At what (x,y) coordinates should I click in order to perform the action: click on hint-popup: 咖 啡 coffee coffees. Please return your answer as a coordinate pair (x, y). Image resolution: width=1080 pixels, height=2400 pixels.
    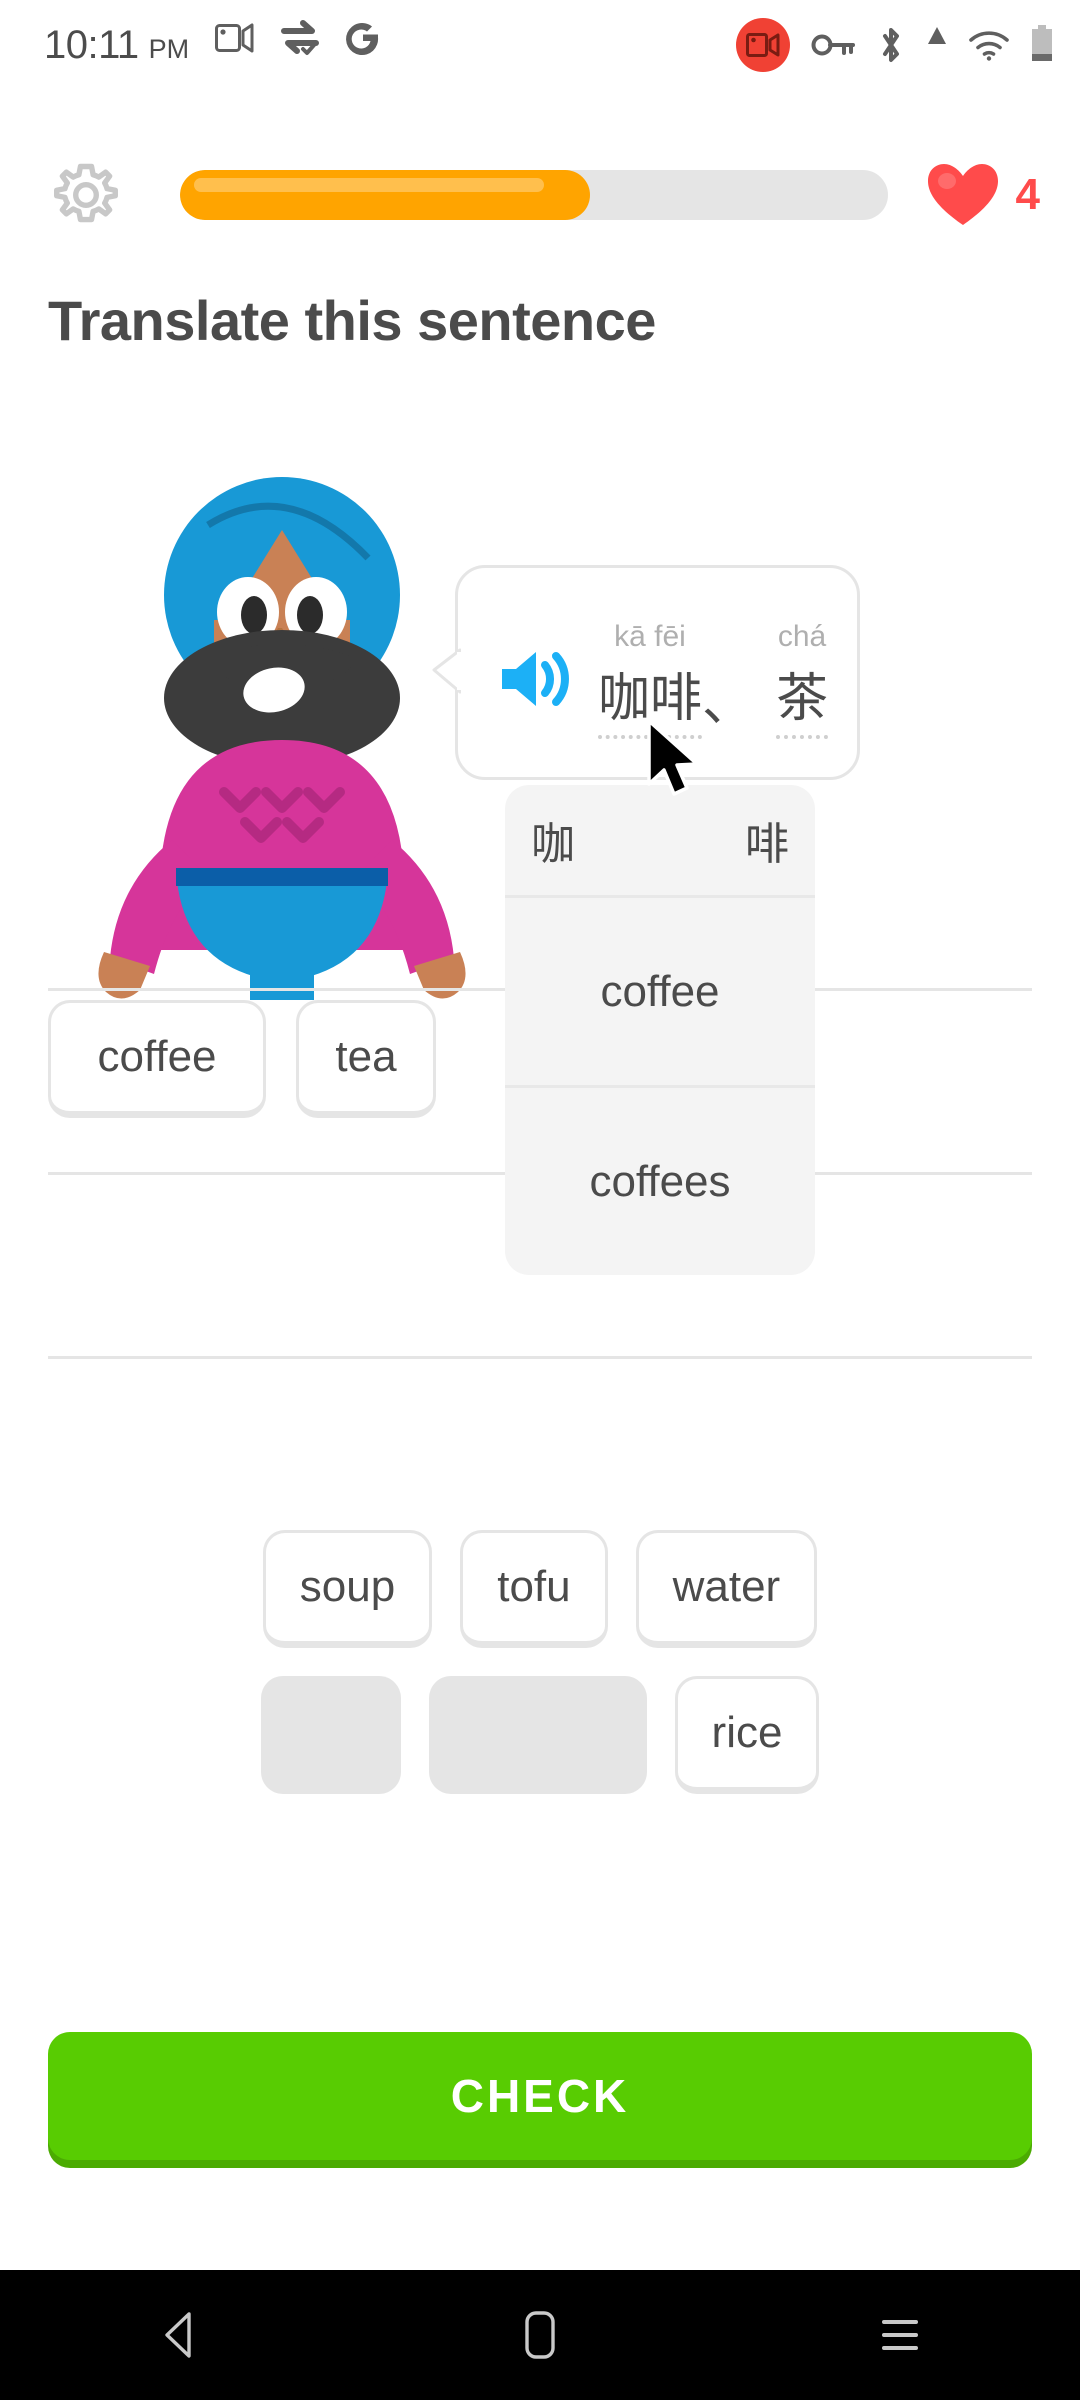
    Looking at the image, I should click on (660, 1030).